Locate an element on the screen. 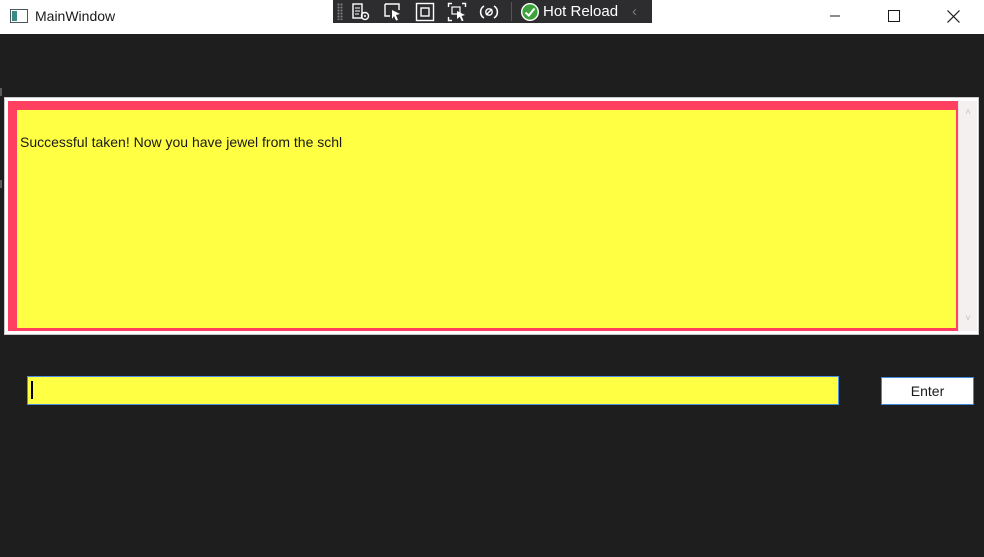  enter-button: Enter is located at coordinates (927, 391).